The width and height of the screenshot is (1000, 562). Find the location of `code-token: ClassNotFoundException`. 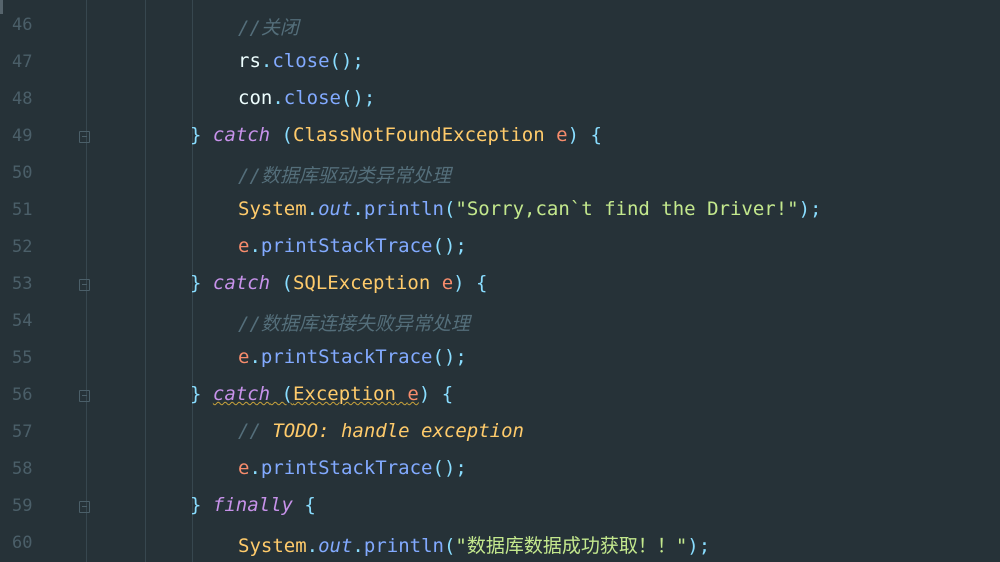

code-token: ClassNotFoundException is located at coordinates (418, 135).